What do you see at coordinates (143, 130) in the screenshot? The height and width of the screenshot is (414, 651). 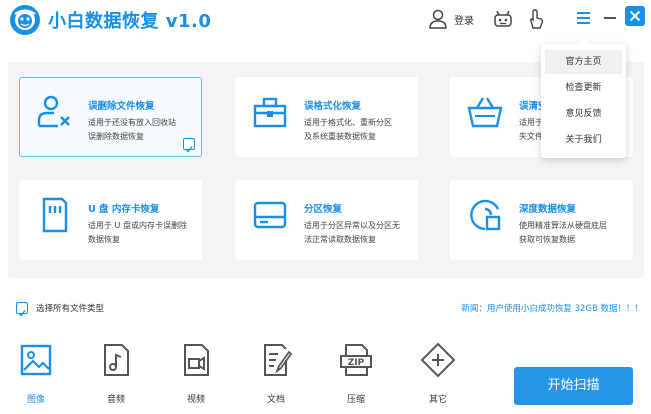 I see `card-description: 适用于还没有放入回收站 误删除数据恢复` at bounding box center [143, 130].